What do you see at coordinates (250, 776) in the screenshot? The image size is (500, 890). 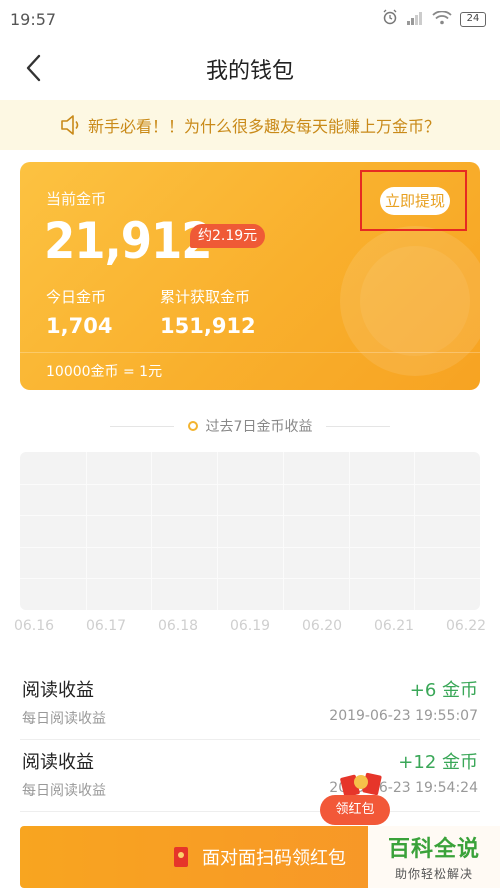 I see `record-item: 阅读收益 每日阅读收益 +12 金币 2019-06-23 19:54:24` at bounding box center [250, 776].